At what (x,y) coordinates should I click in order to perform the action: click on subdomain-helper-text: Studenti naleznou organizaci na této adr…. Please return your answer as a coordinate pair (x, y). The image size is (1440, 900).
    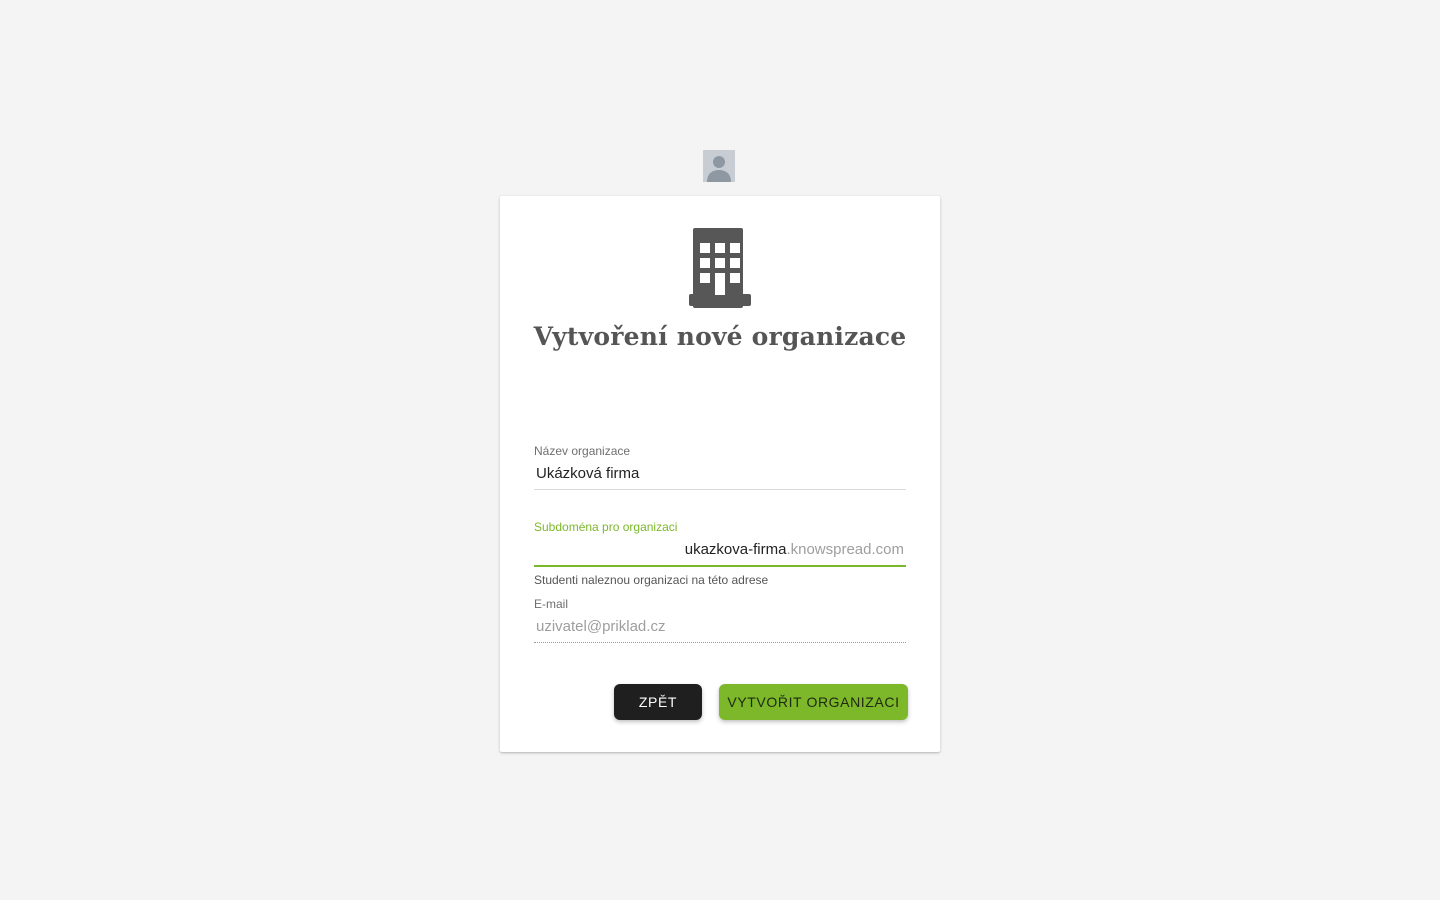
    Looking at the image, I should click on (651, 580).